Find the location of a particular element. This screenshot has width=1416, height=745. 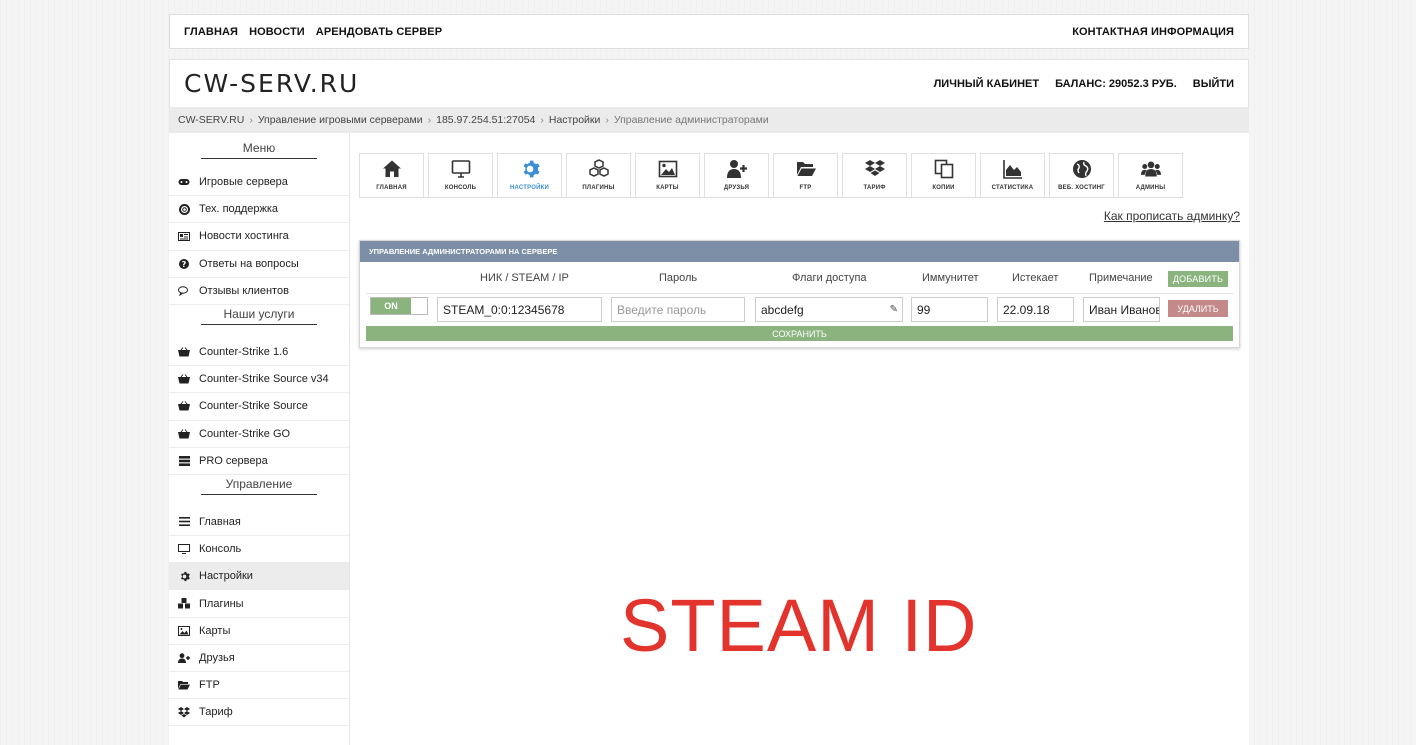

sidebar-item-settings: Настройки is located at coordinates (259, 577).